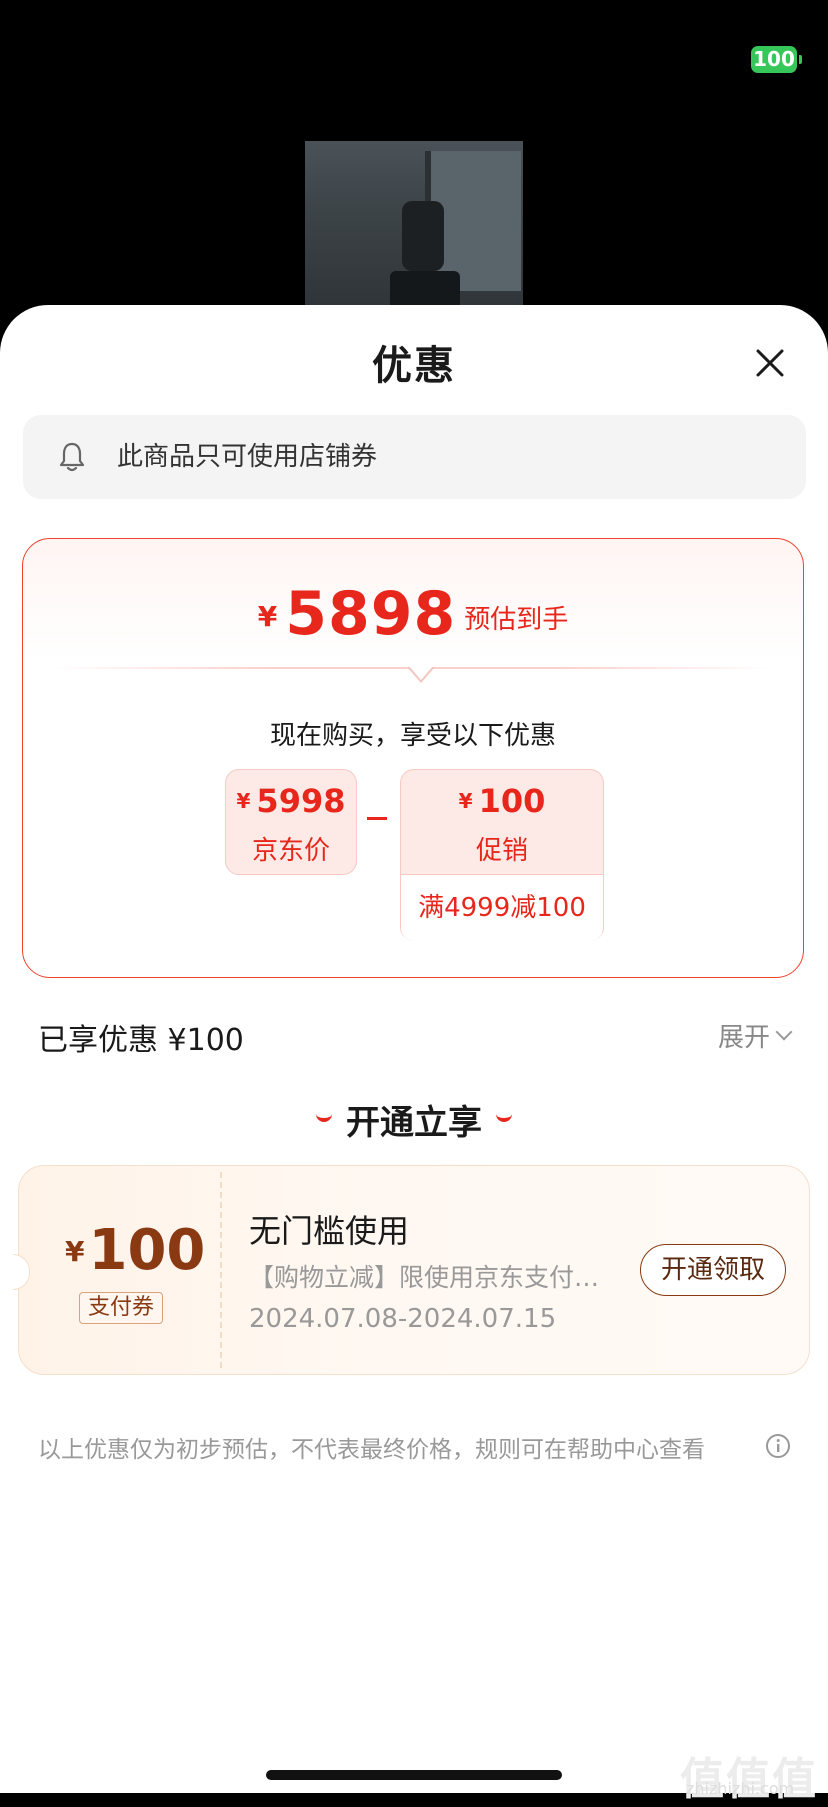 The width and height of the screenshot is (828, 1807). Describe the element at coordinates (147, 1250) in the screenshot. I see `coupon-value-amount: 100` at that location.